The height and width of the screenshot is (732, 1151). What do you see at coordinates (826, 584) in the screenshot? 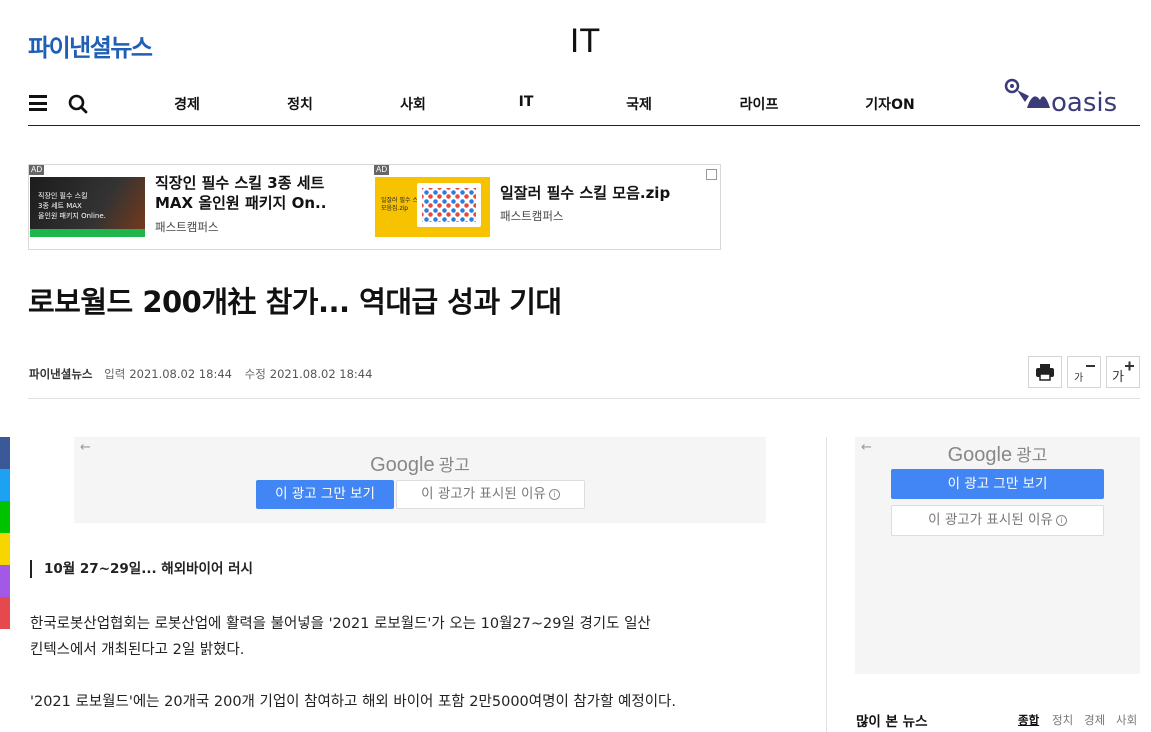
I see `column-divider` at bounding box center [826, 584].